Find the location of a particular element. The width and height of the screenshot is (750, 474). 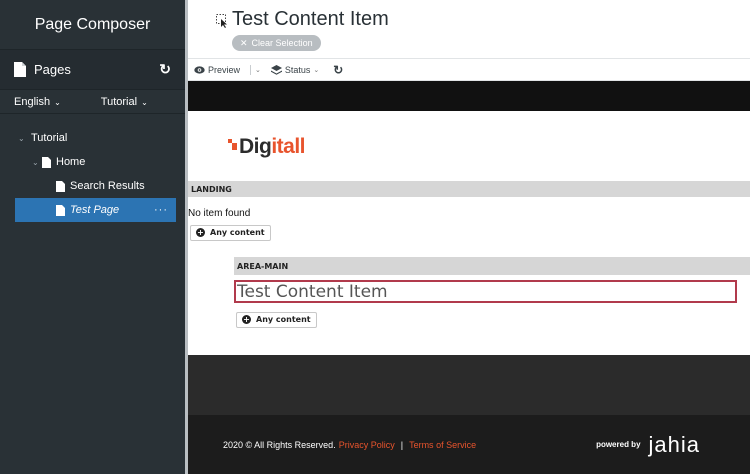

footer-band is located at coordinates (469, 385).